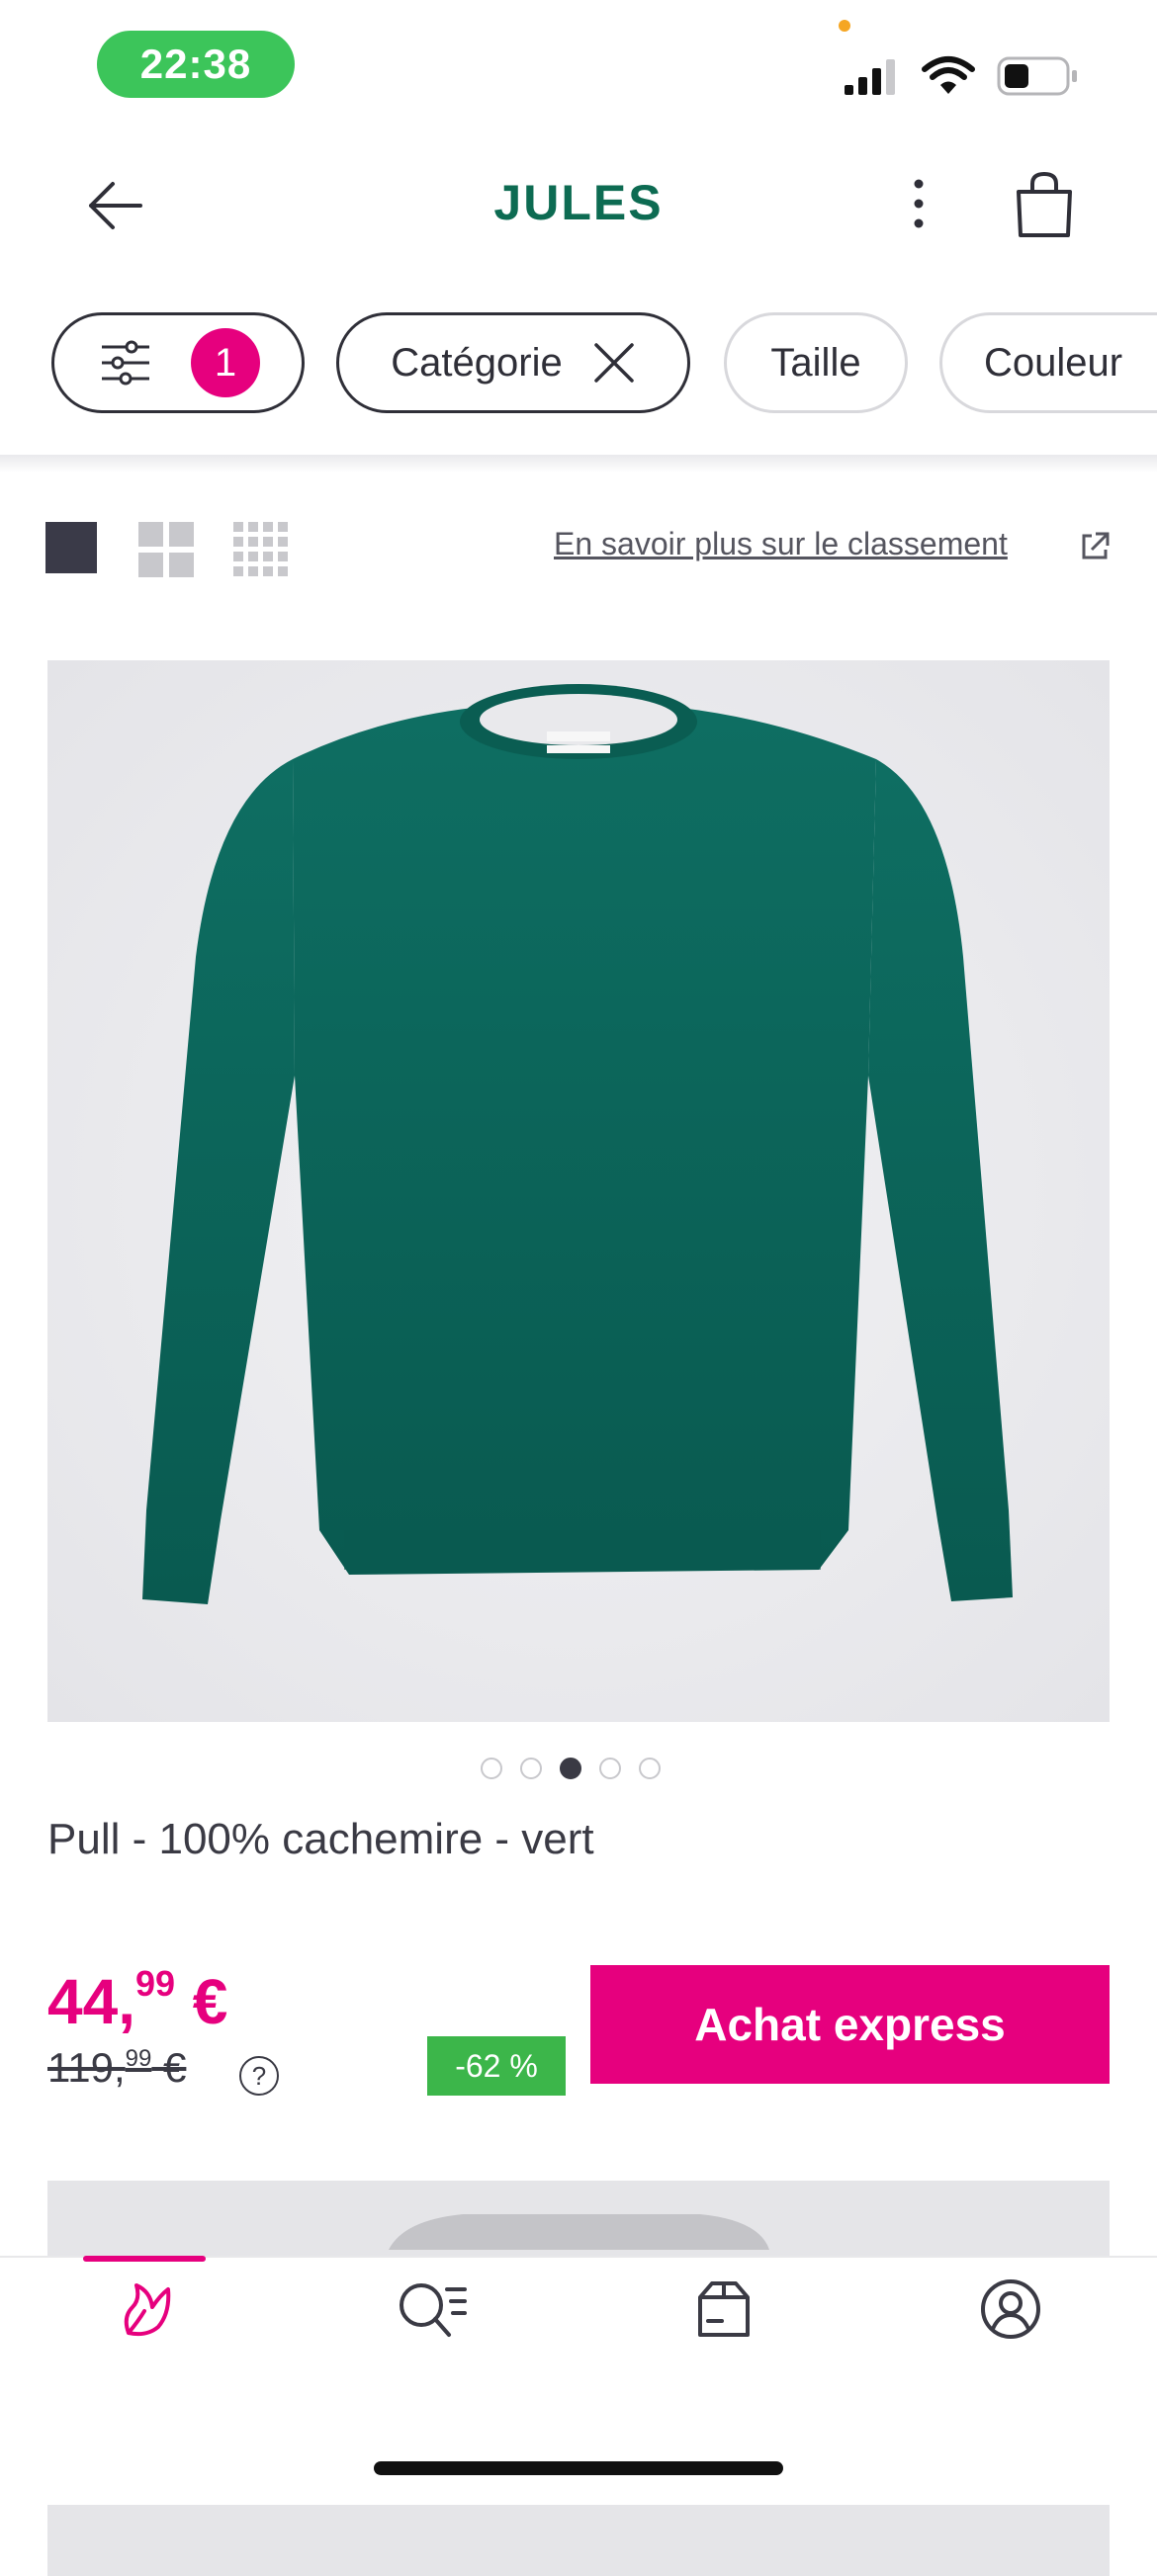  What do you see at coordinates (781, 544) in the screenshot?
I see `learn-more-ranking-link: En savoir plus sur le classement` at bounding box center [781, 544].